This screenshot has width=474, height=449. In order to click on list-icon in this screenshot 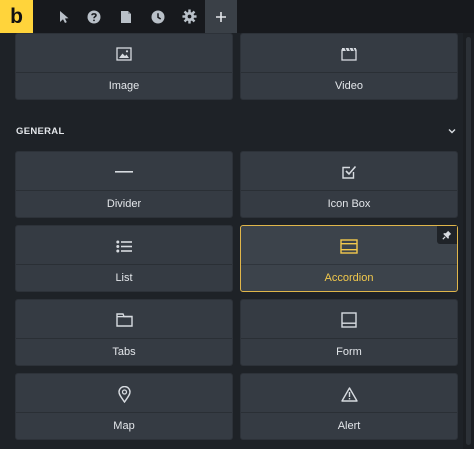, I will do `click(124, 246)`.